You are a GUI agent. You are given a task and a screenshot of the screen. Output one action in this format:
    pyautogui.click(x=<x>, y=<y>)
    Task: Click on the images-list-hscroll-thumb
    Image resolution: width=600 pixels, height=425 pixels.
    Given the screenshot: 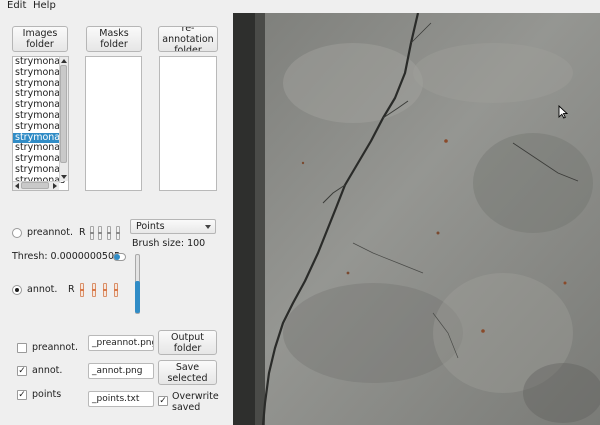 What is the action you would take?
    pyautogui.click(x=35, y=185)
    